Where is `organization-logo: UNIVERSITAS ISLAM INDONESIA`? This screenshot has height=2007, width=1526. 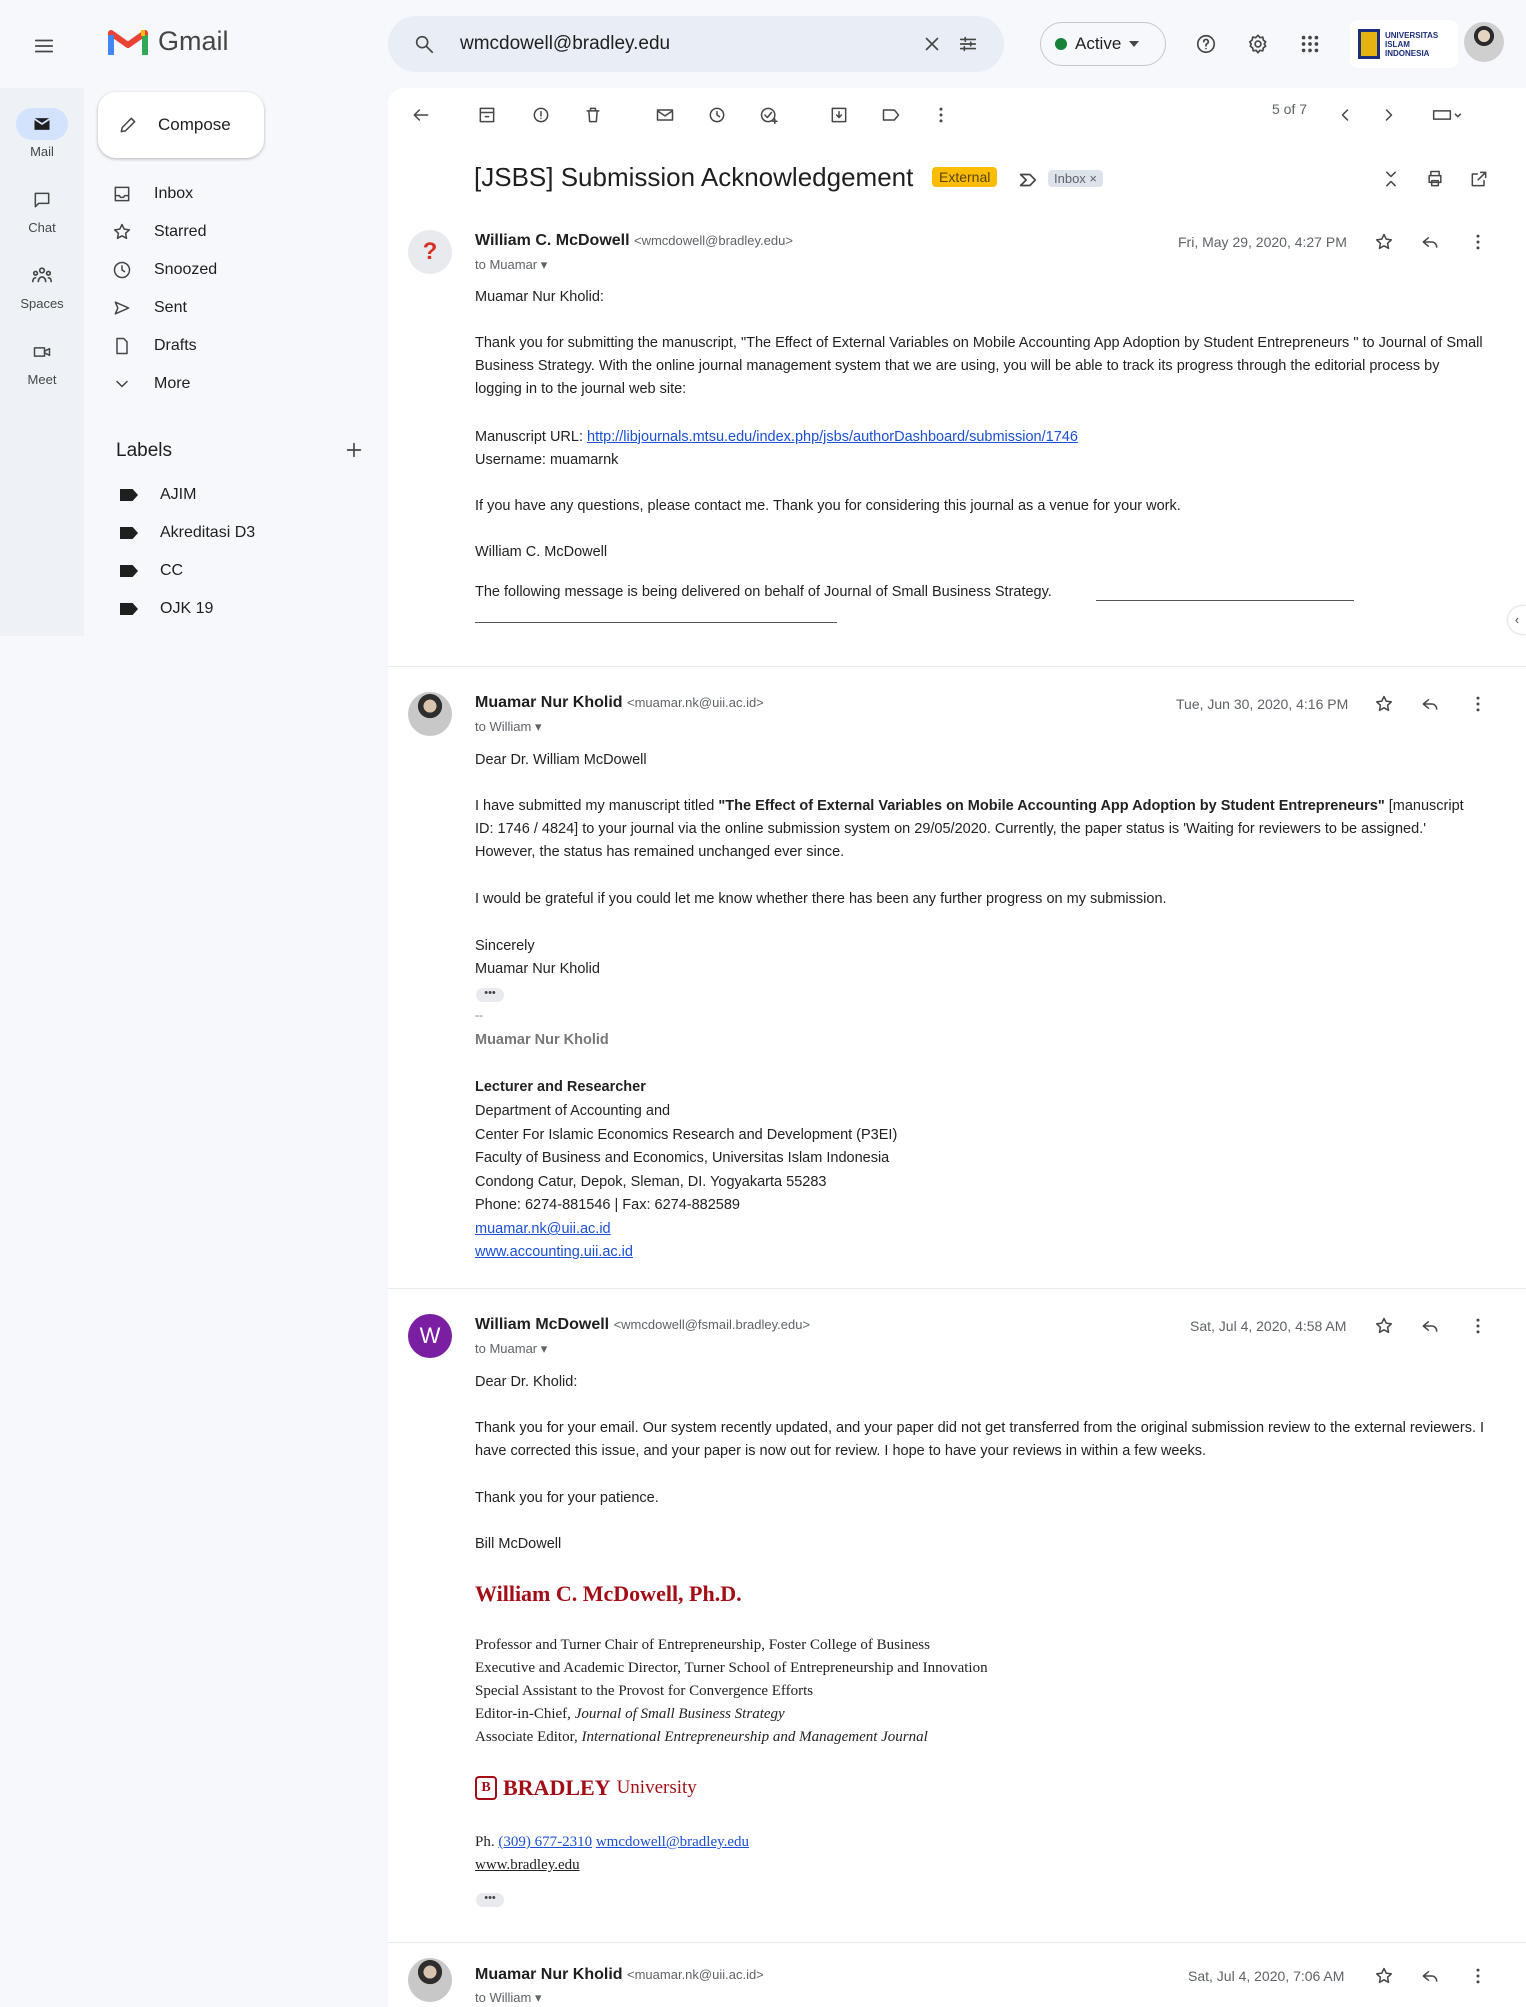 organization-logo: UNIVERSITAS ISLAM INDONESIA is located at coordinates (1404, 44).